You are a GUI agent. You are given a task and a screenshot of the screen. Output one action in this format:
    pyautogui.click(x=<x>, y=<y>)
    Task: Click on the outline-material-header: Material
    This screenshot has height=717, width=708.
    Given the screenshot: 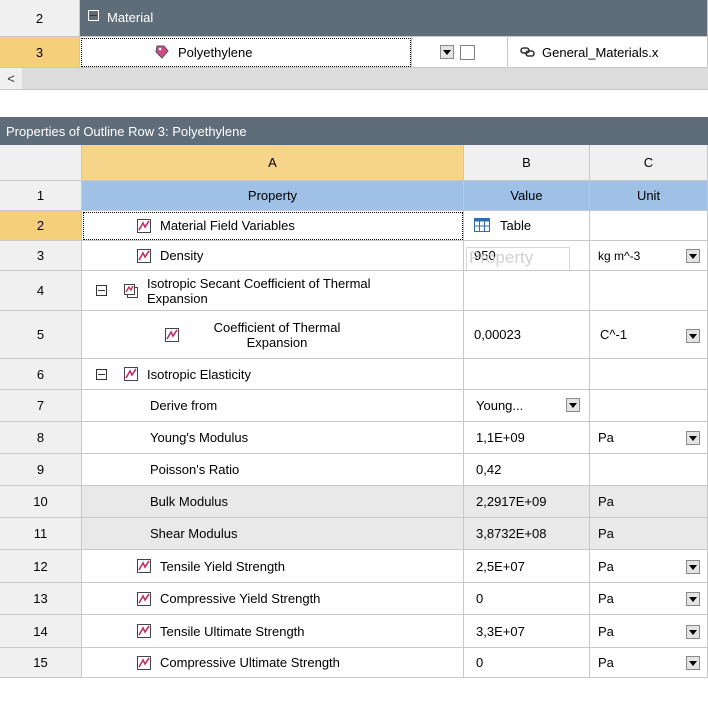 What is the action you would take?
    pyautogui.click(x=394, y=18)
    